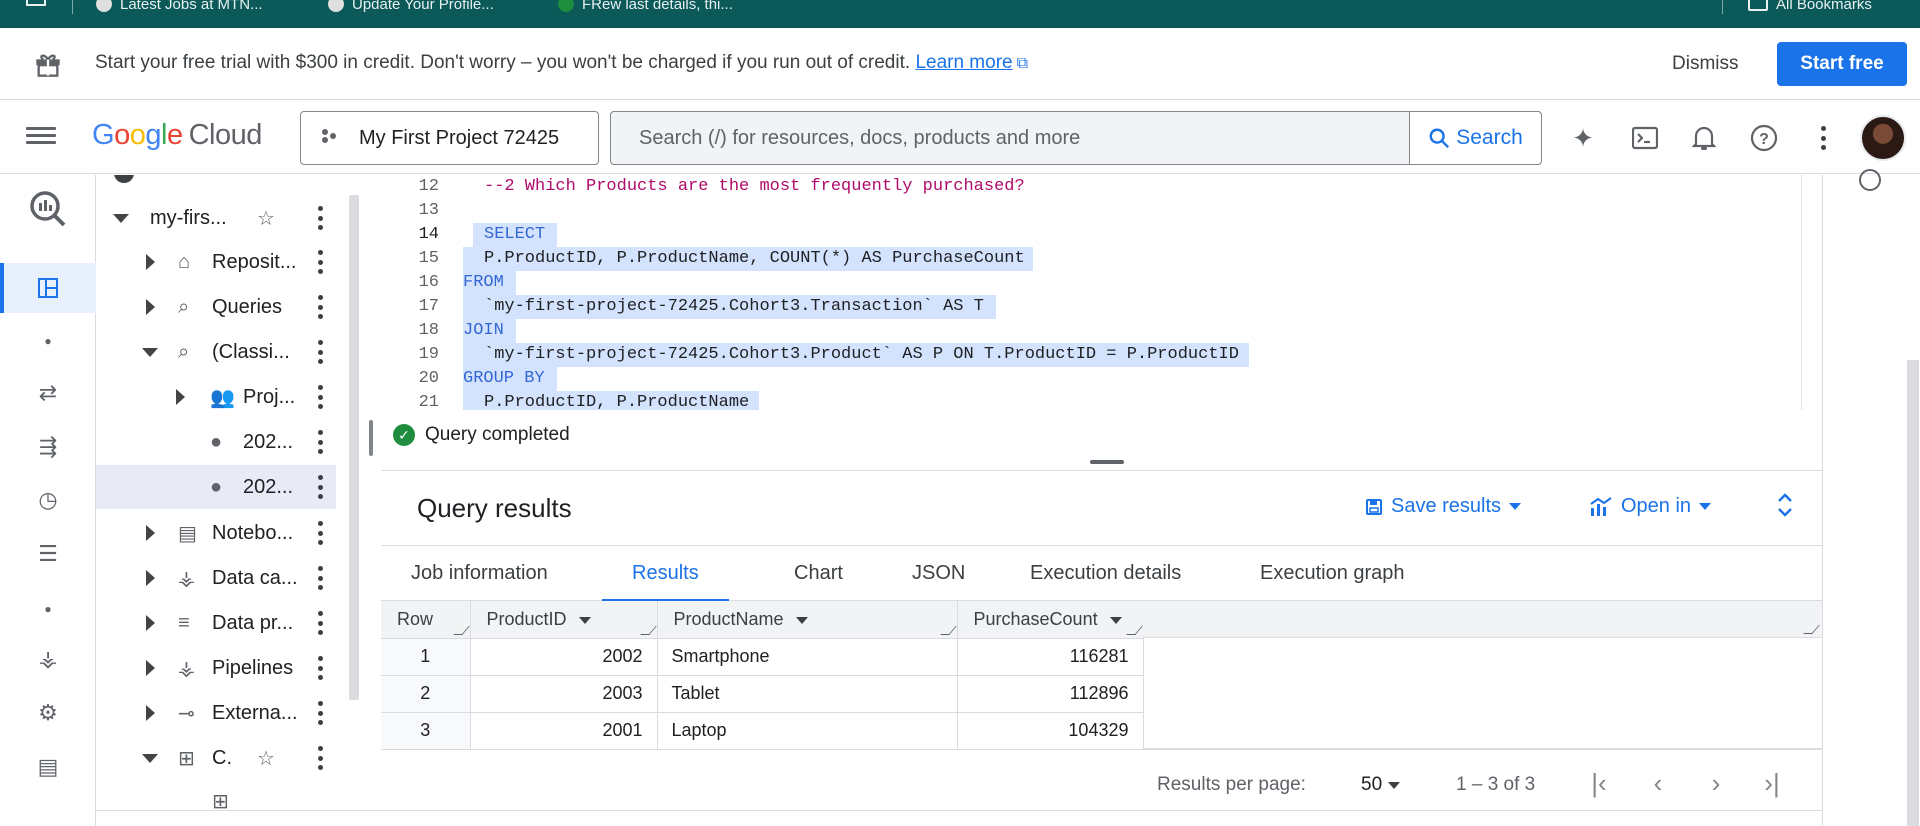 The width and height of the screenshot is (1920, 826). I want to click on dashboard-icon, so click(48, 288).